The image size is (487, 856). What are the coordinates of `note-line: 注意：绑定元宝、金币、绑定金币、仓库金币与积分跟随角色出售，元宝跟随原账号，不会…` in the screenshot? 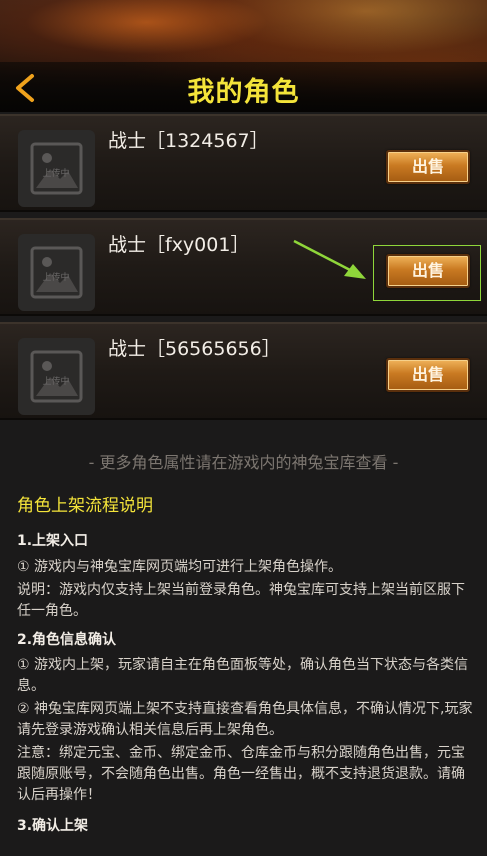 It's located at (241, 774).